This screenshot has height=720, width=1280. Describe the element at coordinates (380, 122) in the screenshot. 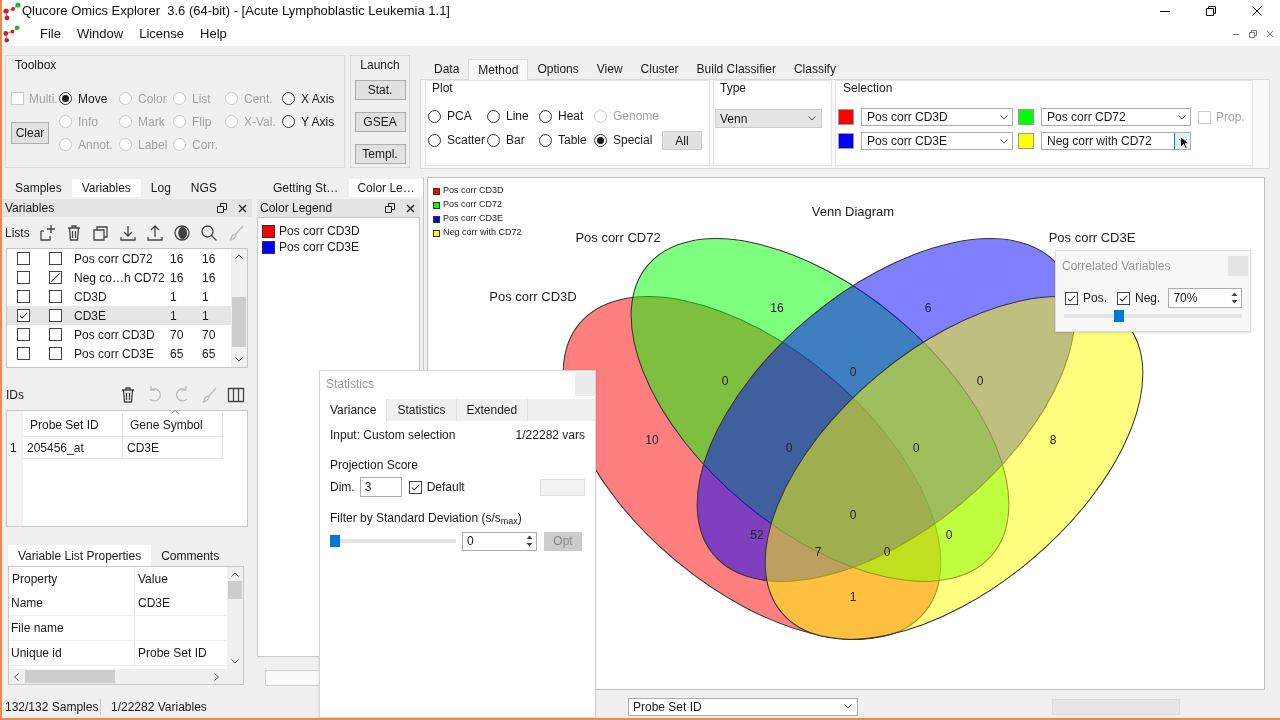

I see `launch-button: GSEA` at that location.